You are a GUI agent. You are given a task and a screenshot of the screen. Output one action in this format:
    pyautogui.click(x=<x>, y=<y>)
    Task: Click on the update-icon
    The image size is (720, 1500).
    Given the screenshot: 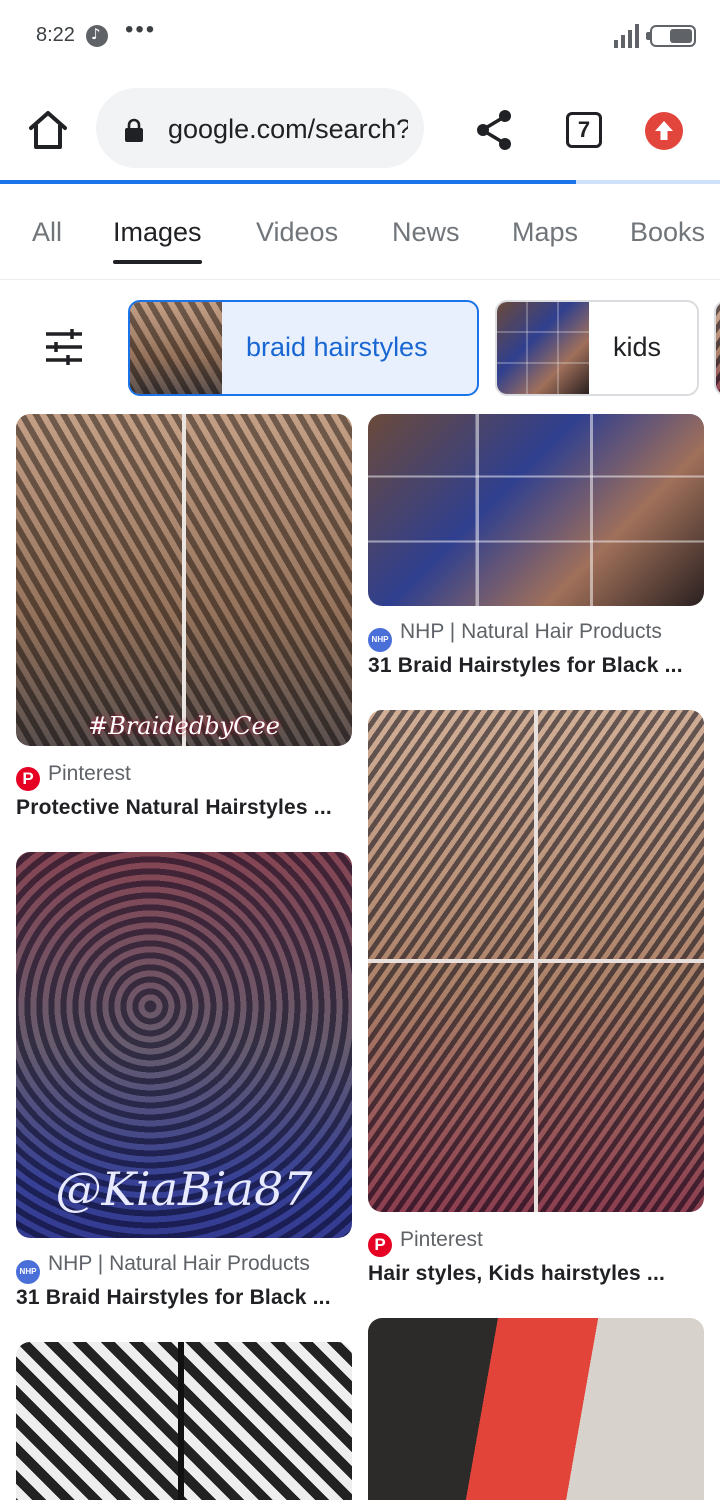 What is the action you would take?
    pyautogui.click(x=664, y=130)
    